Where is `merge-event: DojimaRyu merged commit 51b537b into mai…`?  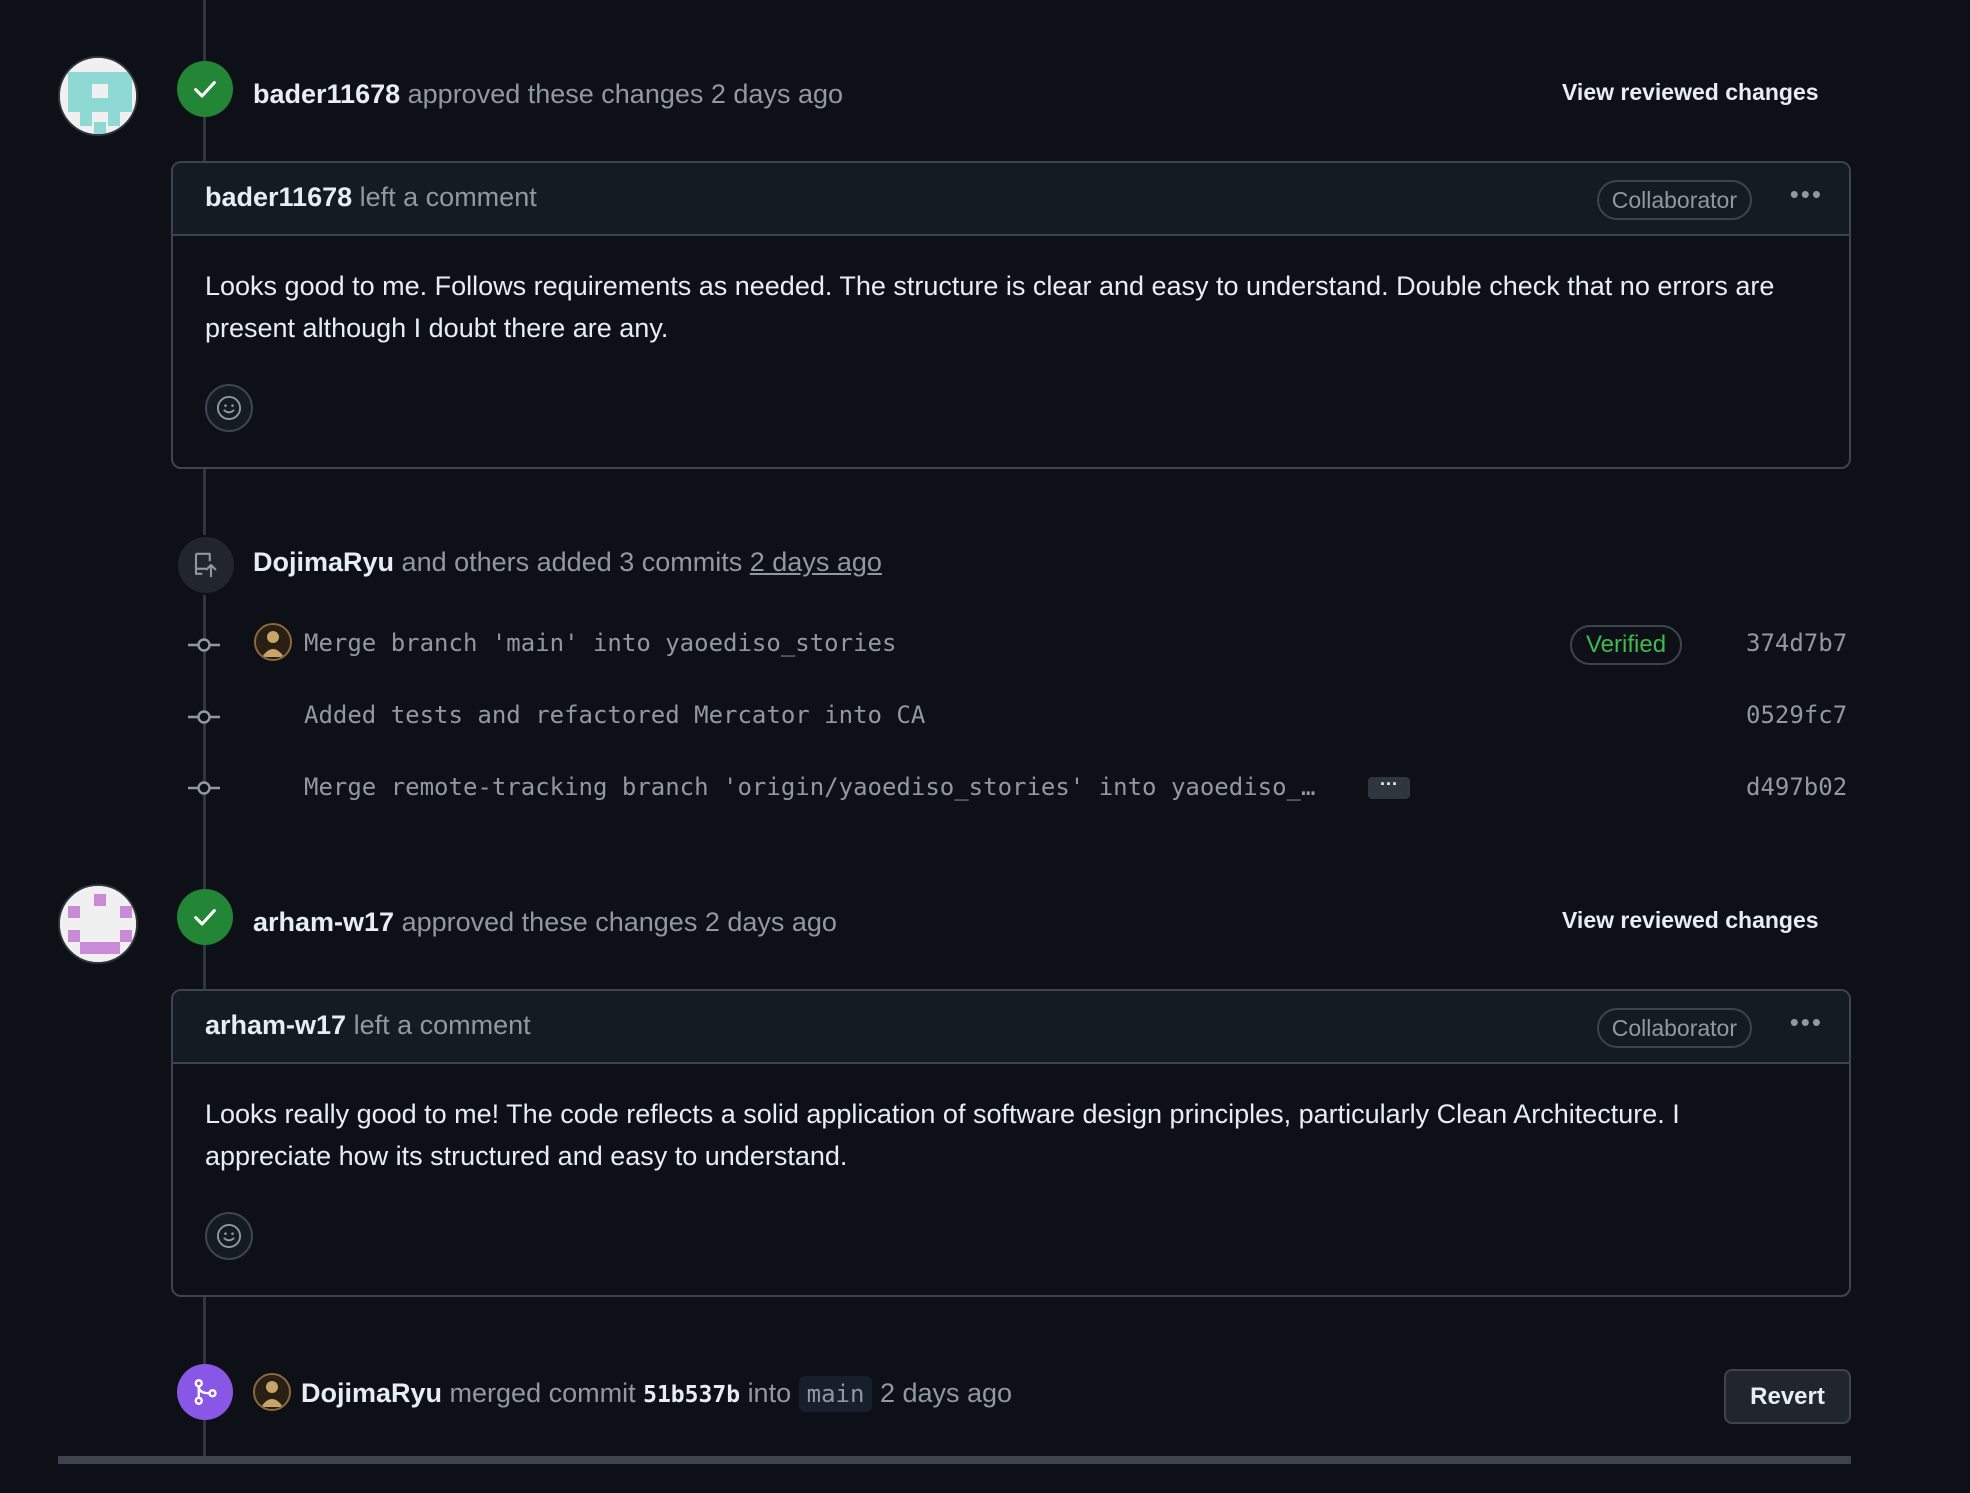 merge-event: DojimaRyu merged commit 51b537b into mai… is located at coordinates (656, 1394).